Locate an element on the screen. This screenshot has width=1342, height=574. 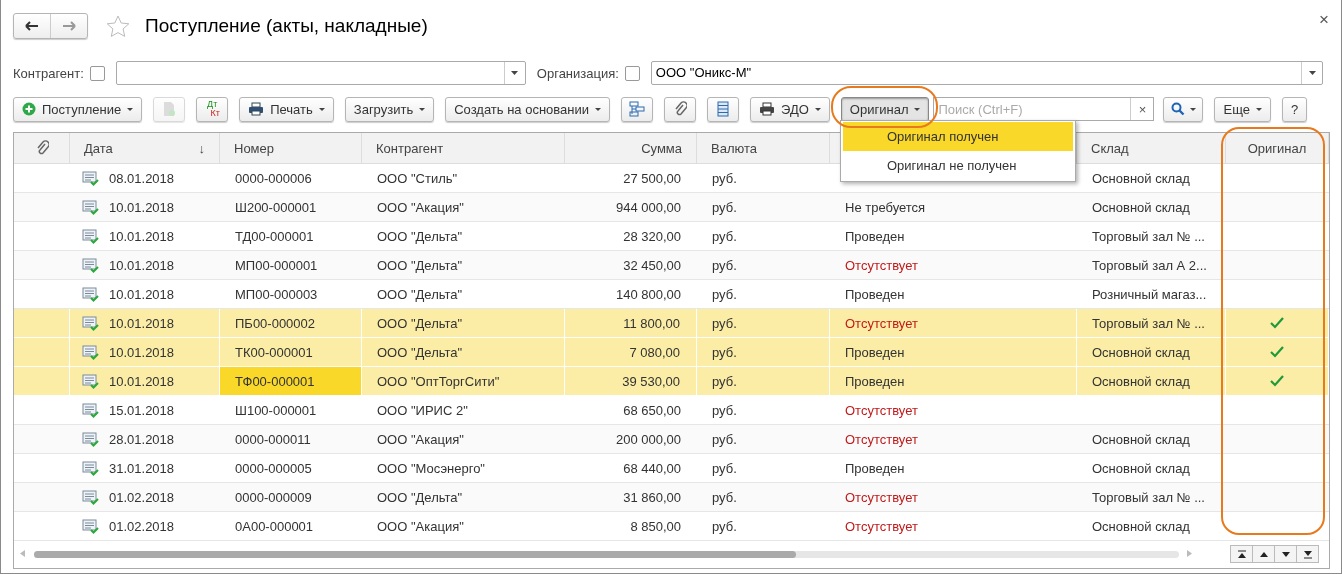
table-cell: 944 000,00 is located at coordinates (631, 207).